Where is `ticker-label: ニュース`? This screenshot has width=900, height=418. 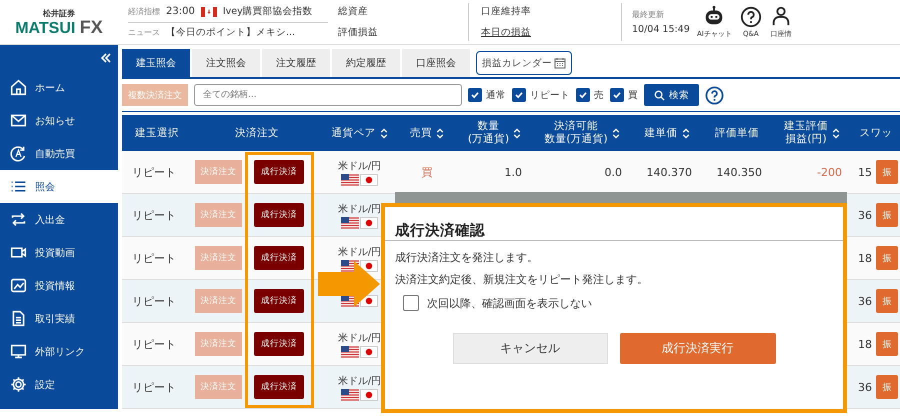
ticker-label: ニュース is located at coordinates (144, 32).